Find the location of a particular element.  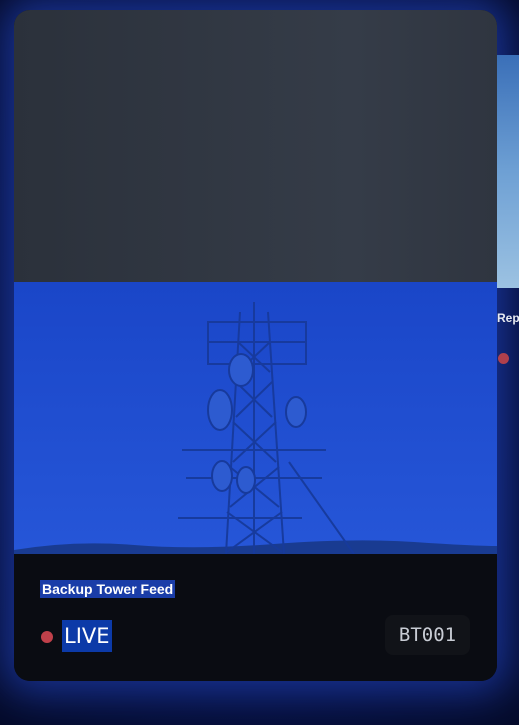

next-feed-card: Rep is located at coordinates (508, 220).